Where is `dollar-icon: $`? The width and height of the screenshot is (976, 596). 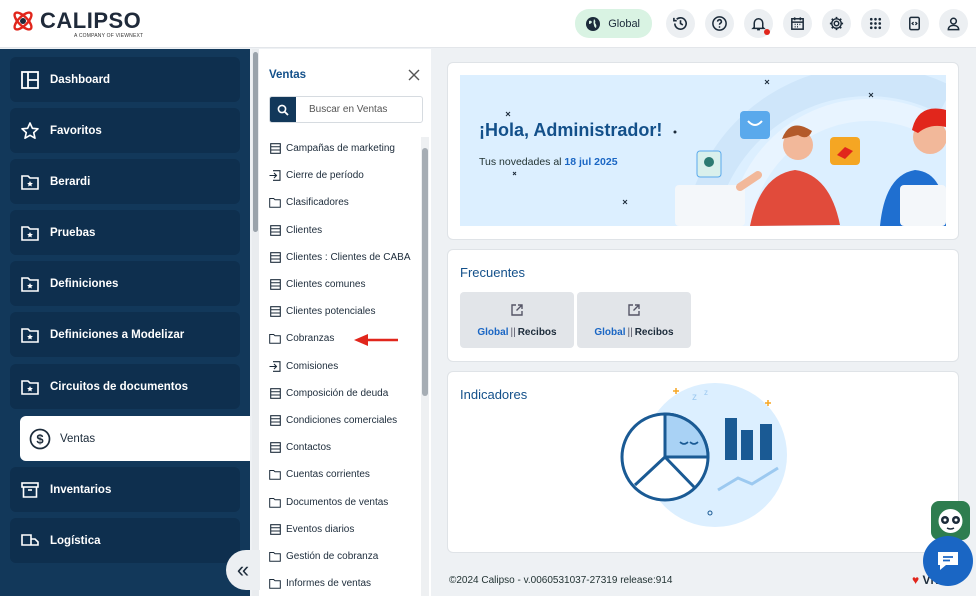 dollar-icon: $ is located at coordinates (40, 439).